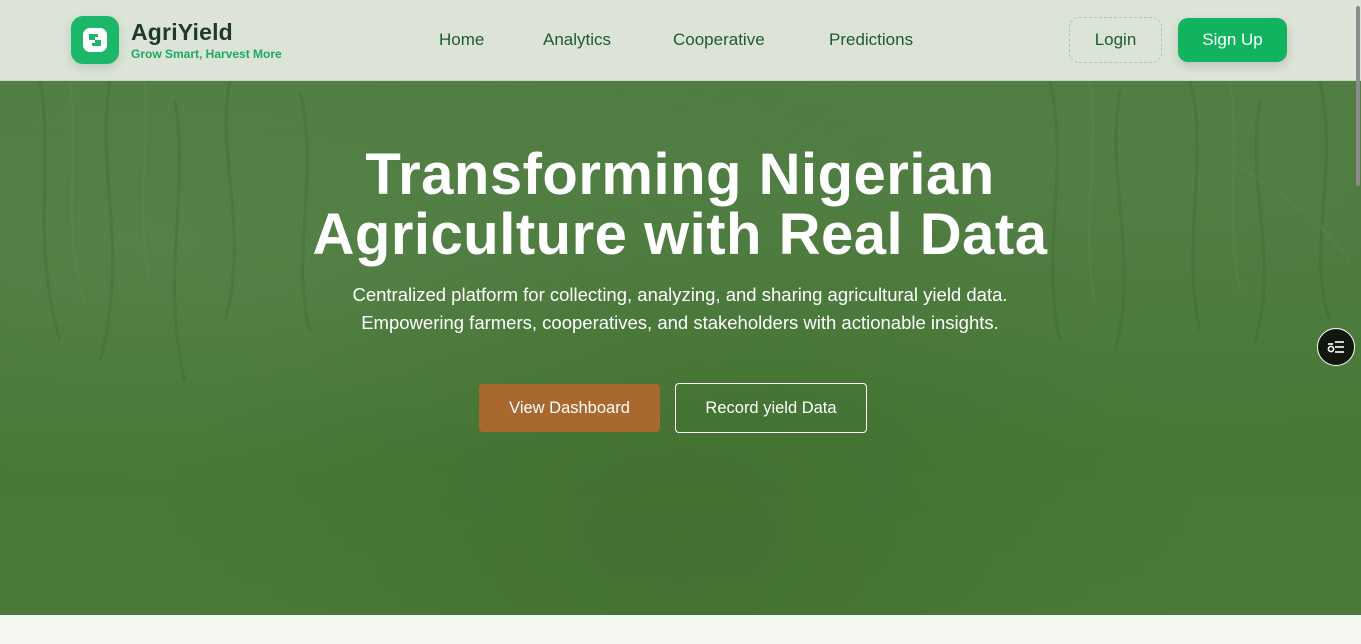  Describe the element at coordinates (1232, 40) in the screenshot. I see `signup-button: Sign Up` at that location.